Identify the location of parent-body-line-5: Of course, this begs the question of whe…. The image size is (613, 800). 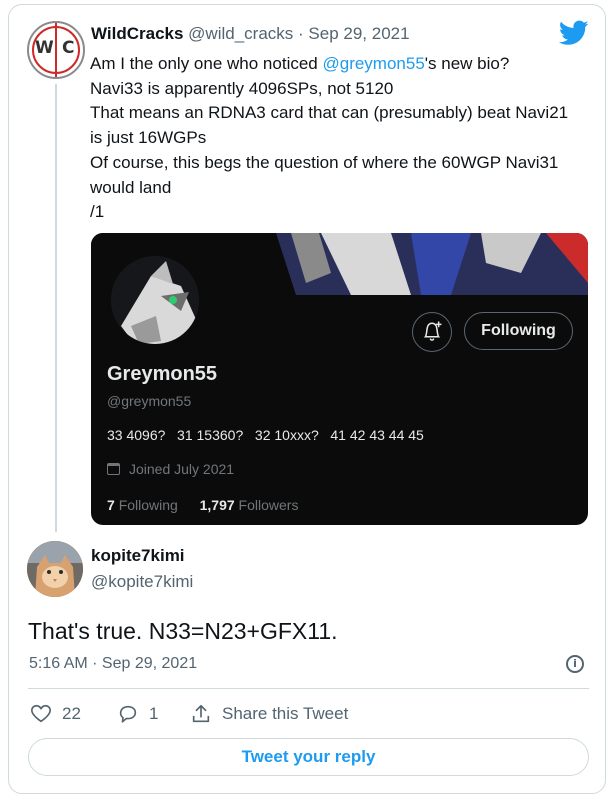
(324, 162).